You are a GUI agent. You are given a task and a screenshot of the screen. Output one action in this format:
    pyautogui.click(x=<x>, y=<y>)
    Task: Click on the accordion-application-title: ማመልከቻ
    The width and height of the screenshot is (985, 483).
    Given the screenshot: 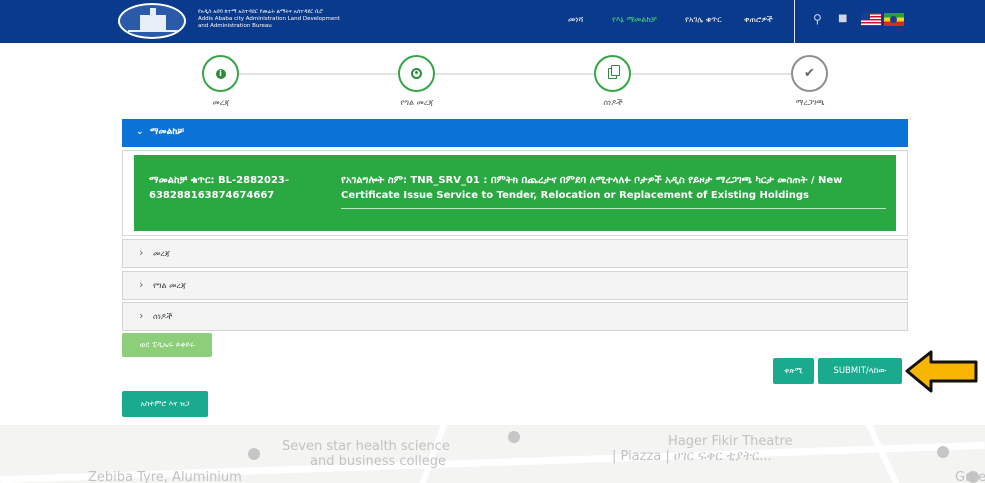 What is the action you would take?
    pyautogui.click(x=167, y=132)
    